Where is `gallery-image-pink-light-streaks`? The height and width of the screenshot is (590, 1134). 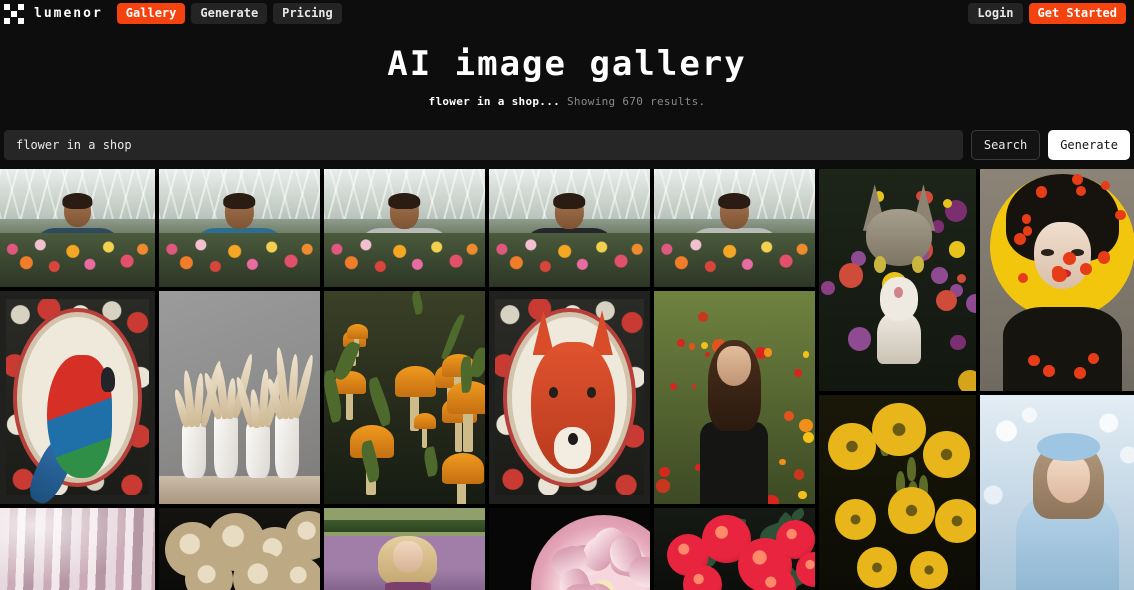
gallery-image-pink-light-streaks is located at coordinates (77, 548).